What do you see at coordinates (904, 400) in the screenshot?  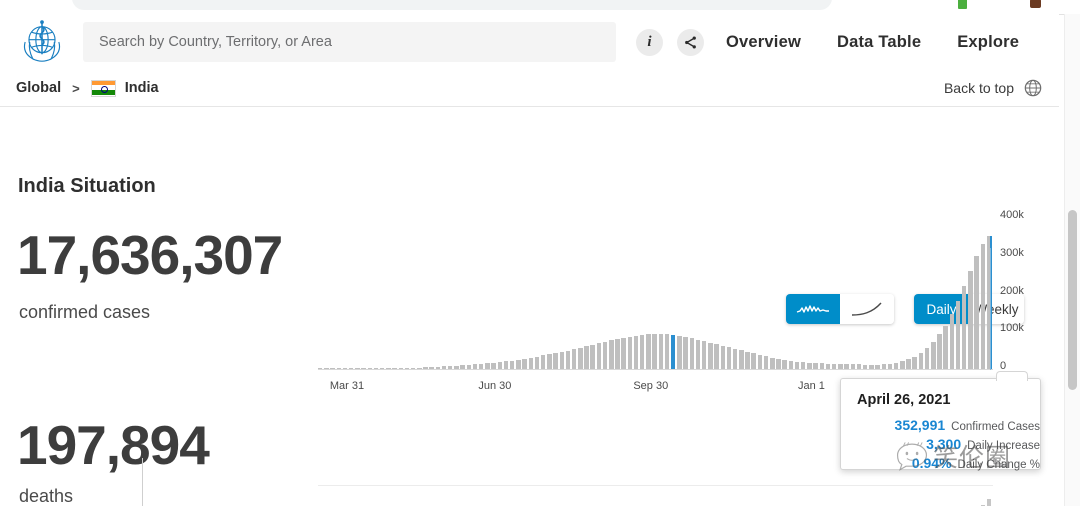 I see `tooltip-date: April 26, 2021` at bounding box center [904, 400].